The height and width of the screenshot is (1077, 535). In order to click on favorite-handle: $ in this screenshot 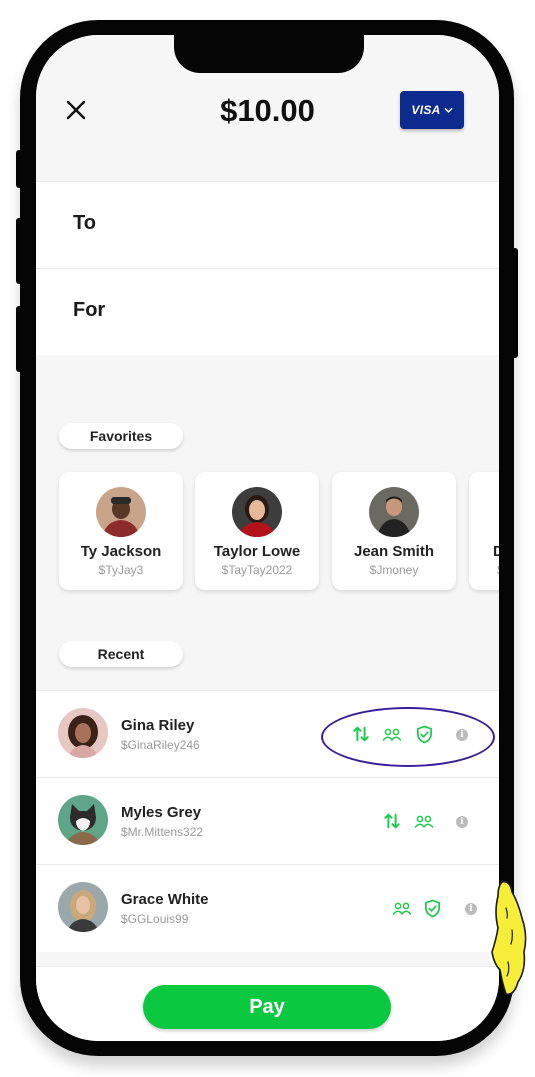, I will do `click(484, 570)`.